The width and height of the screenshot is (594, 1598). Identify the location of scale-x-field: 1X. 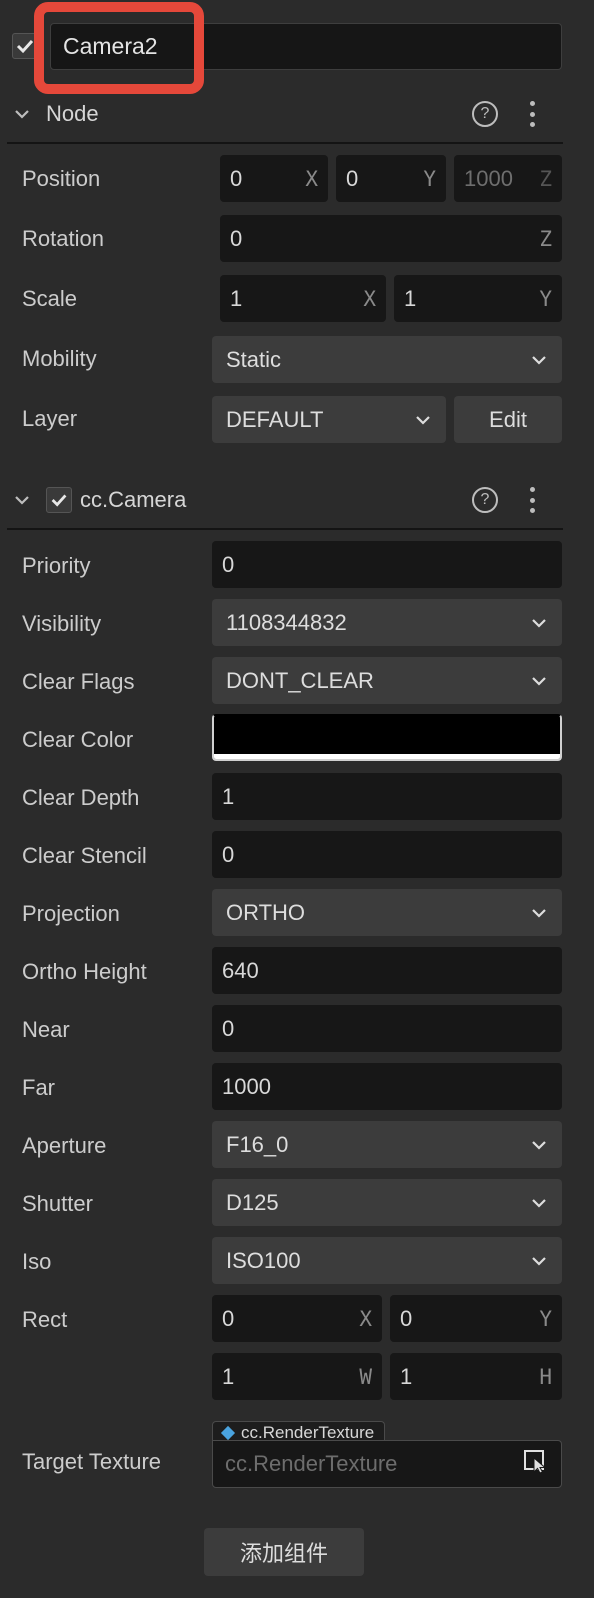
(303, 298).